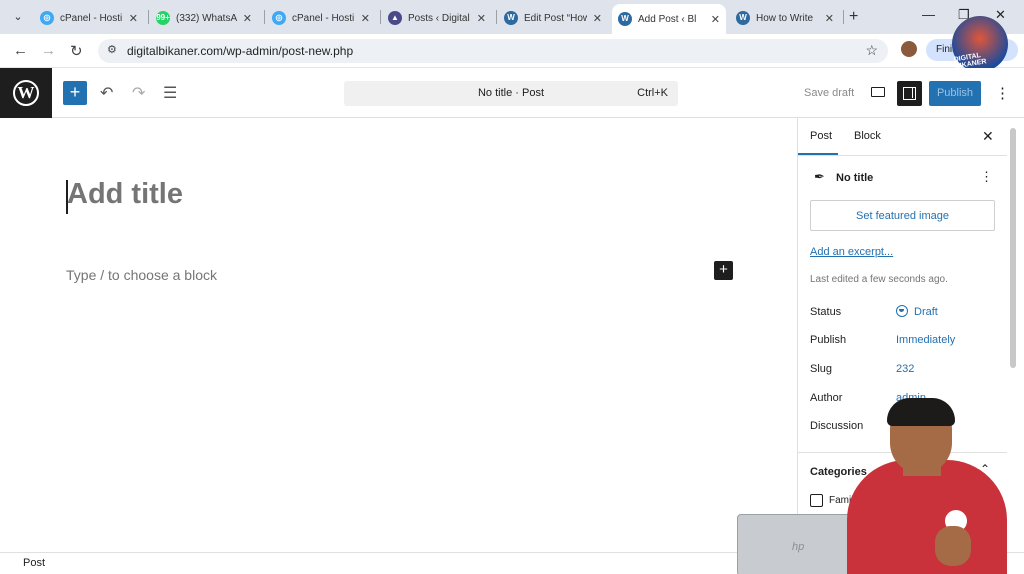  Describe the element at coordinates (921, 412) in the screenshot. I see `presenter-hair` at that location.